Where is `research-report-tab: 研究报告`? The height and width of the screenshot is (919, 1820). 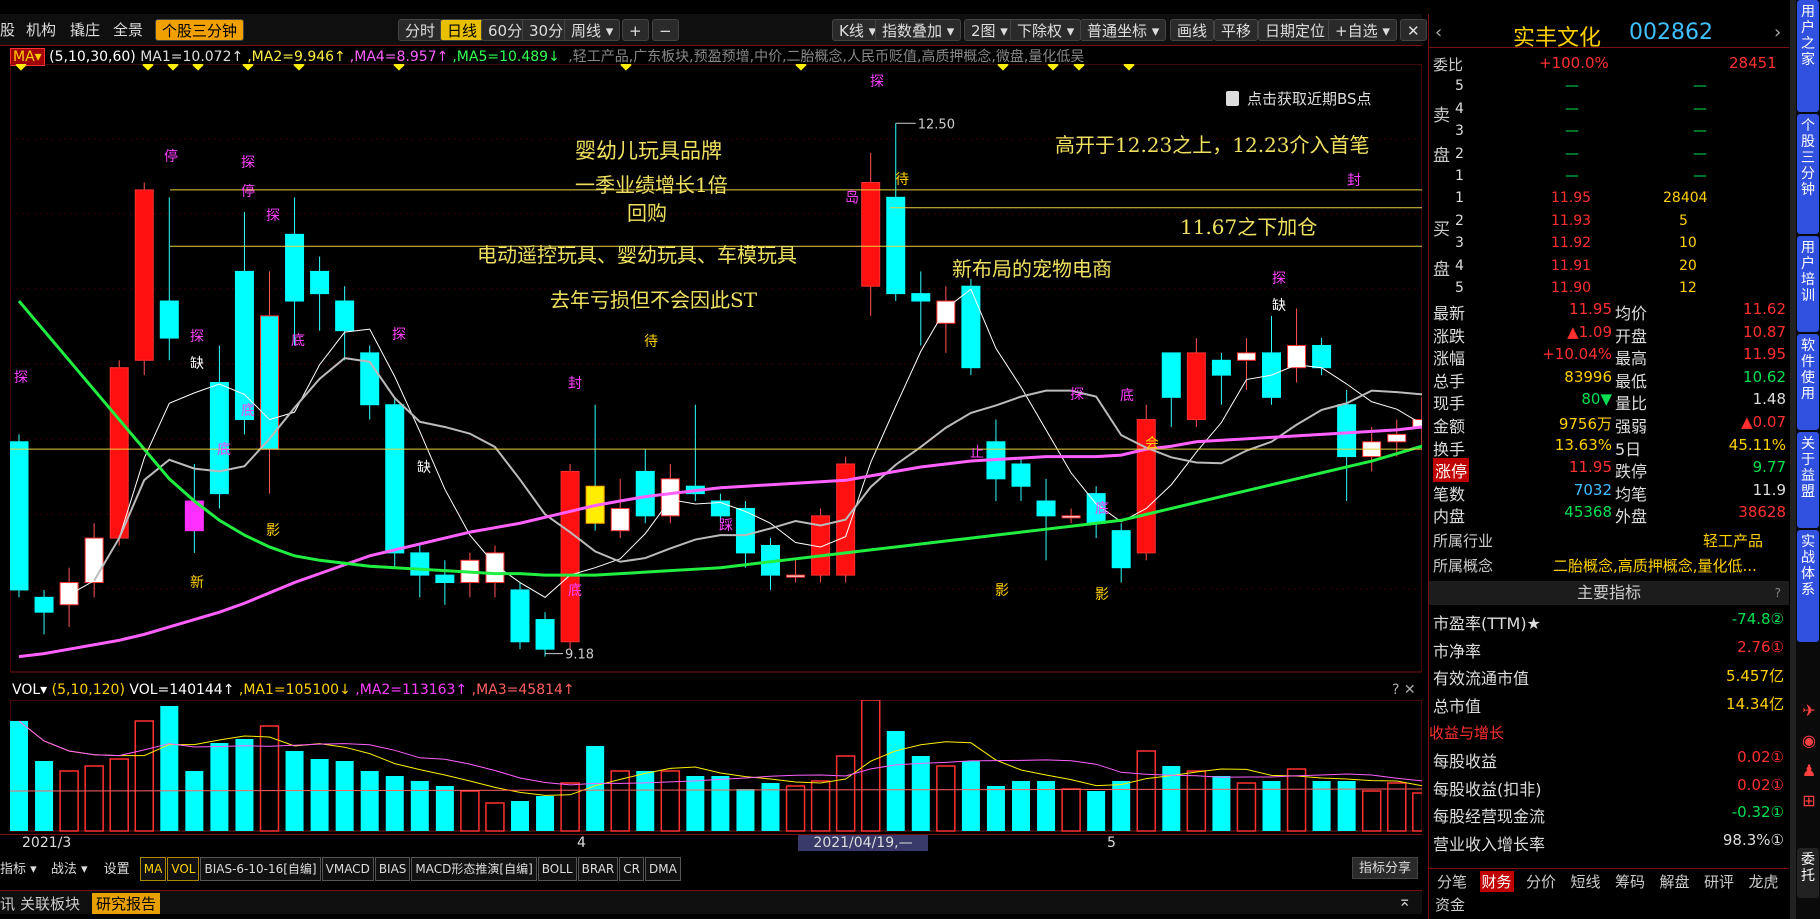 research-report-tab: 研究报告 is located at coordinates (126, 903).